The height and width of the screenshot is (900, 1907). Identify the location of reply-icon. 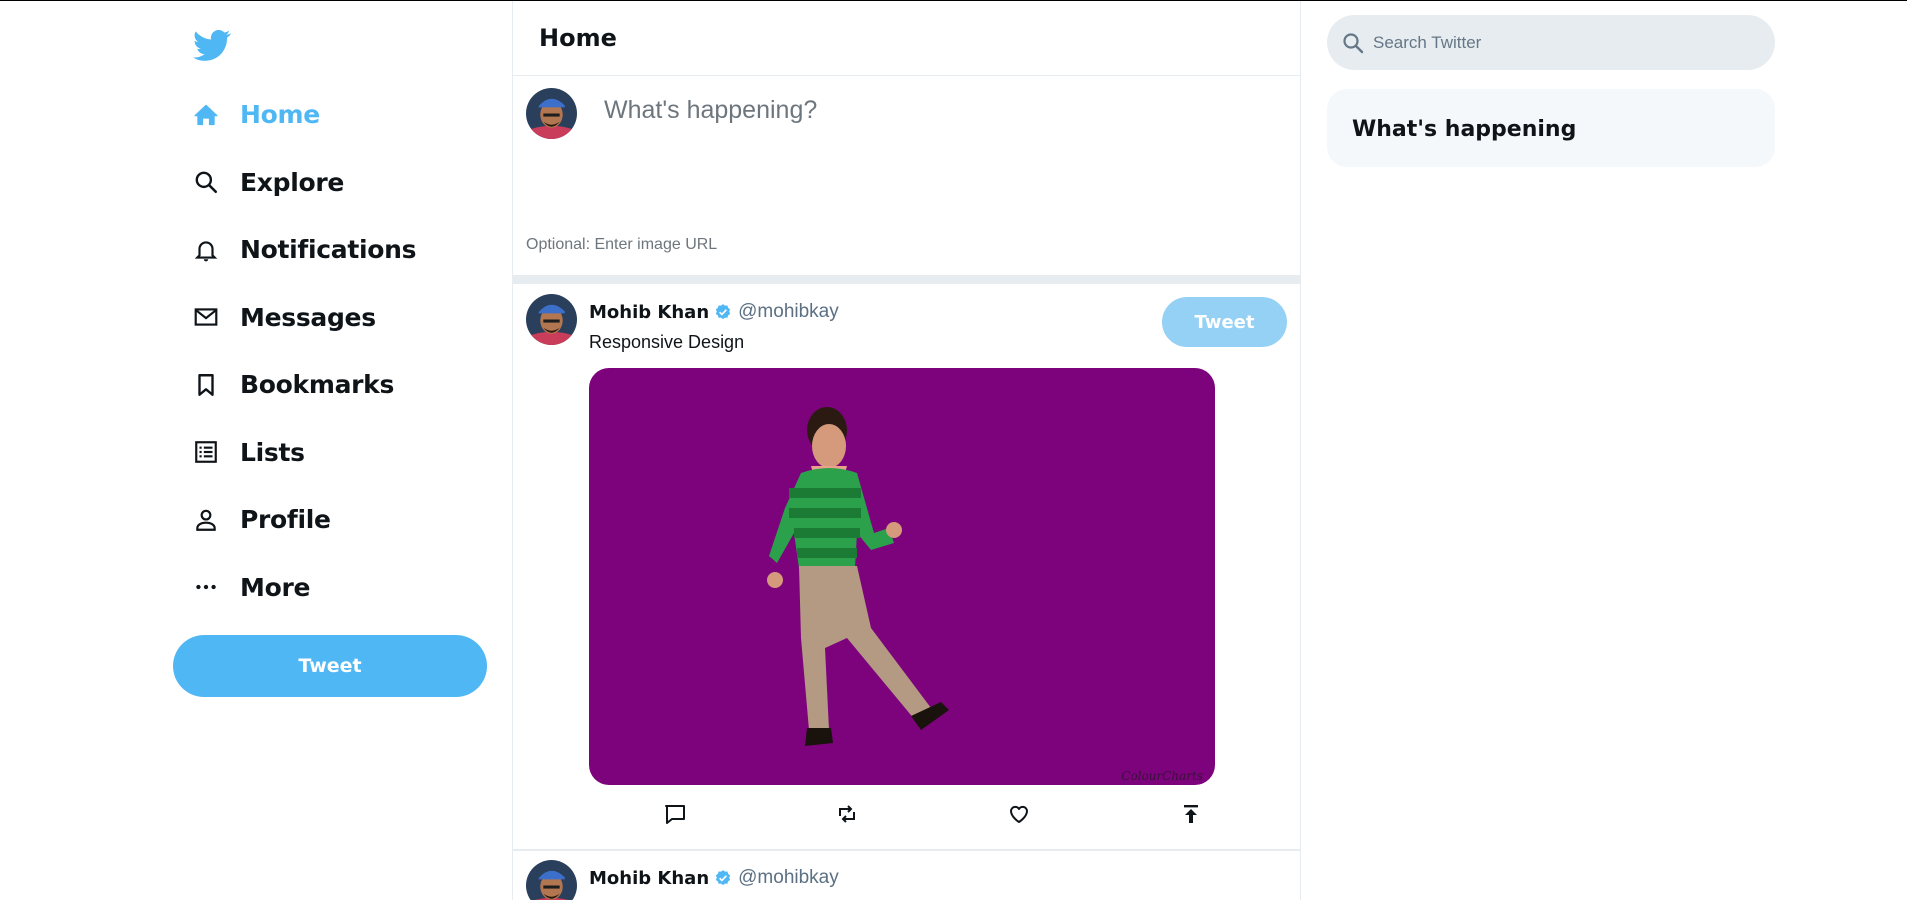
(675, 814).